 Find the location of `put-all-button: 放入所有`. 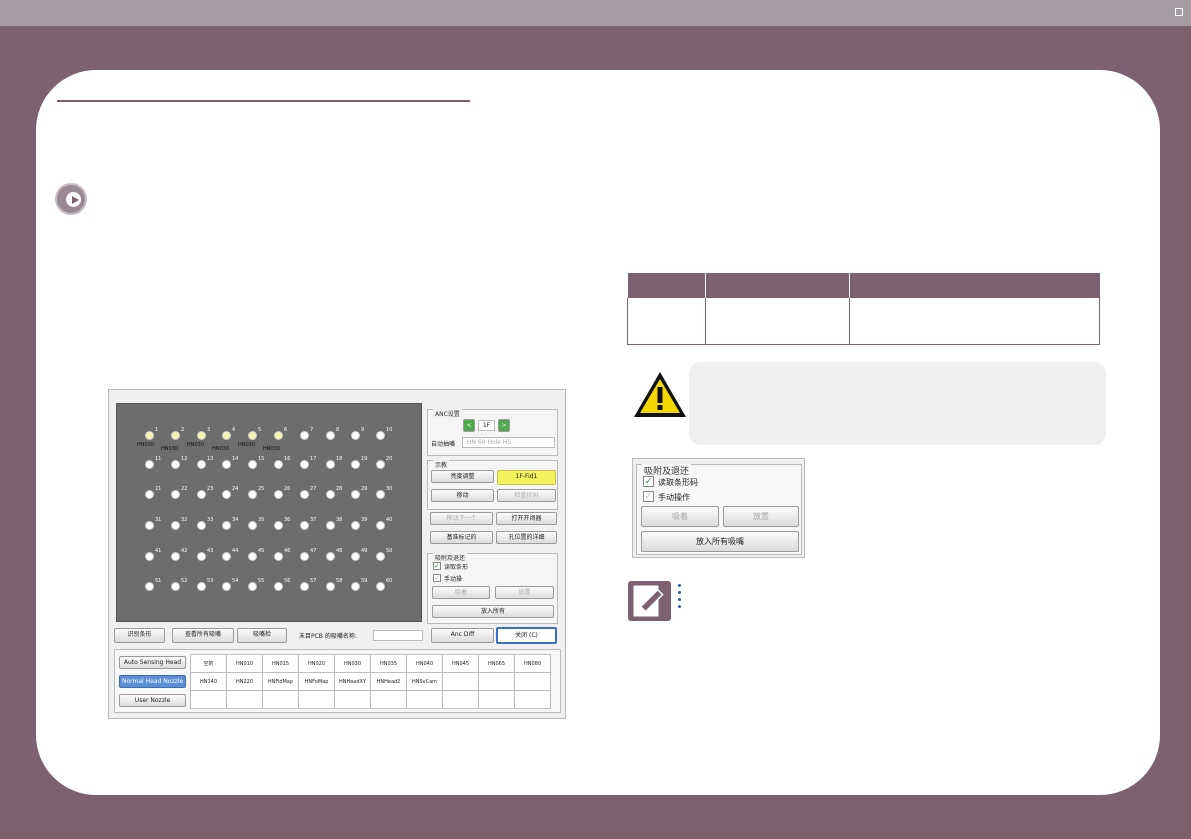

put-all-button: 放入所有 is located at coordinates (493, 611).